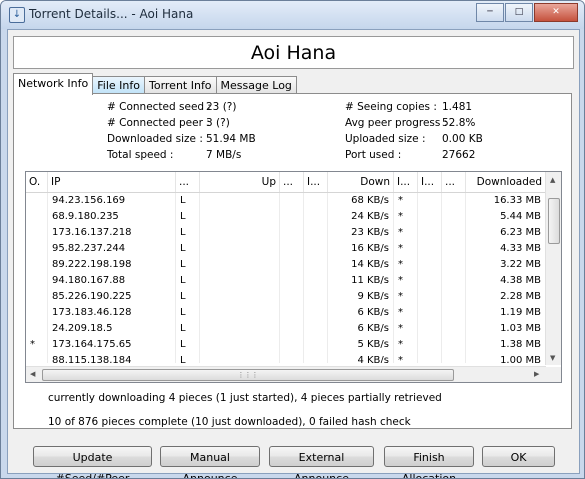 The width and height of the screenshot is (585, 479). What do you see at coordinates (286, 249) in the screenshot?
I see `peer-row: 95.82.237.244 L 16 KB/s * 4.33 MB` at bounding box center [286, 249].